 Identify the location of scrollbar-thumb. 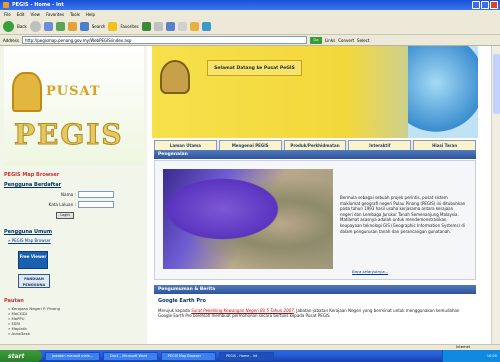
(496, 84).